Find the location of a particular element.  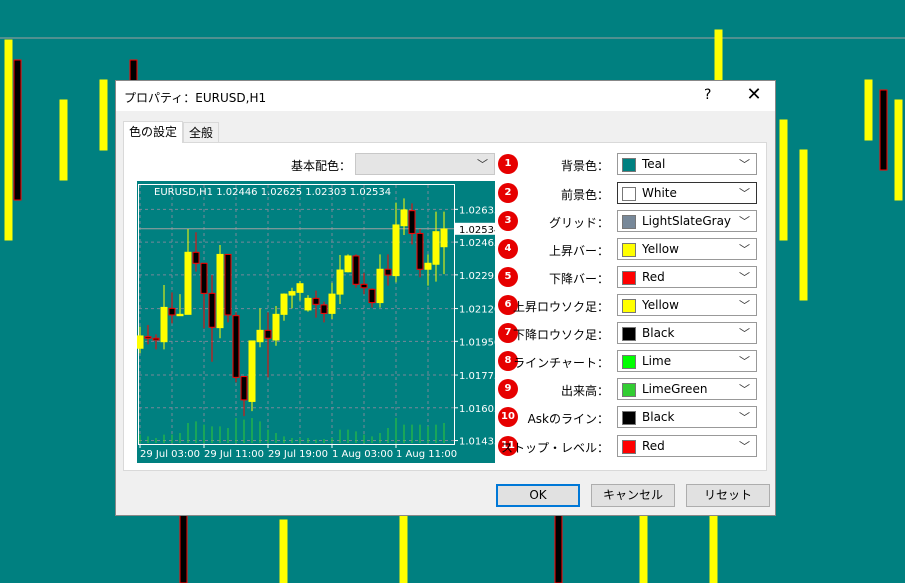

price-tick-label: 1.02120 is located at coordinates (477, 310).